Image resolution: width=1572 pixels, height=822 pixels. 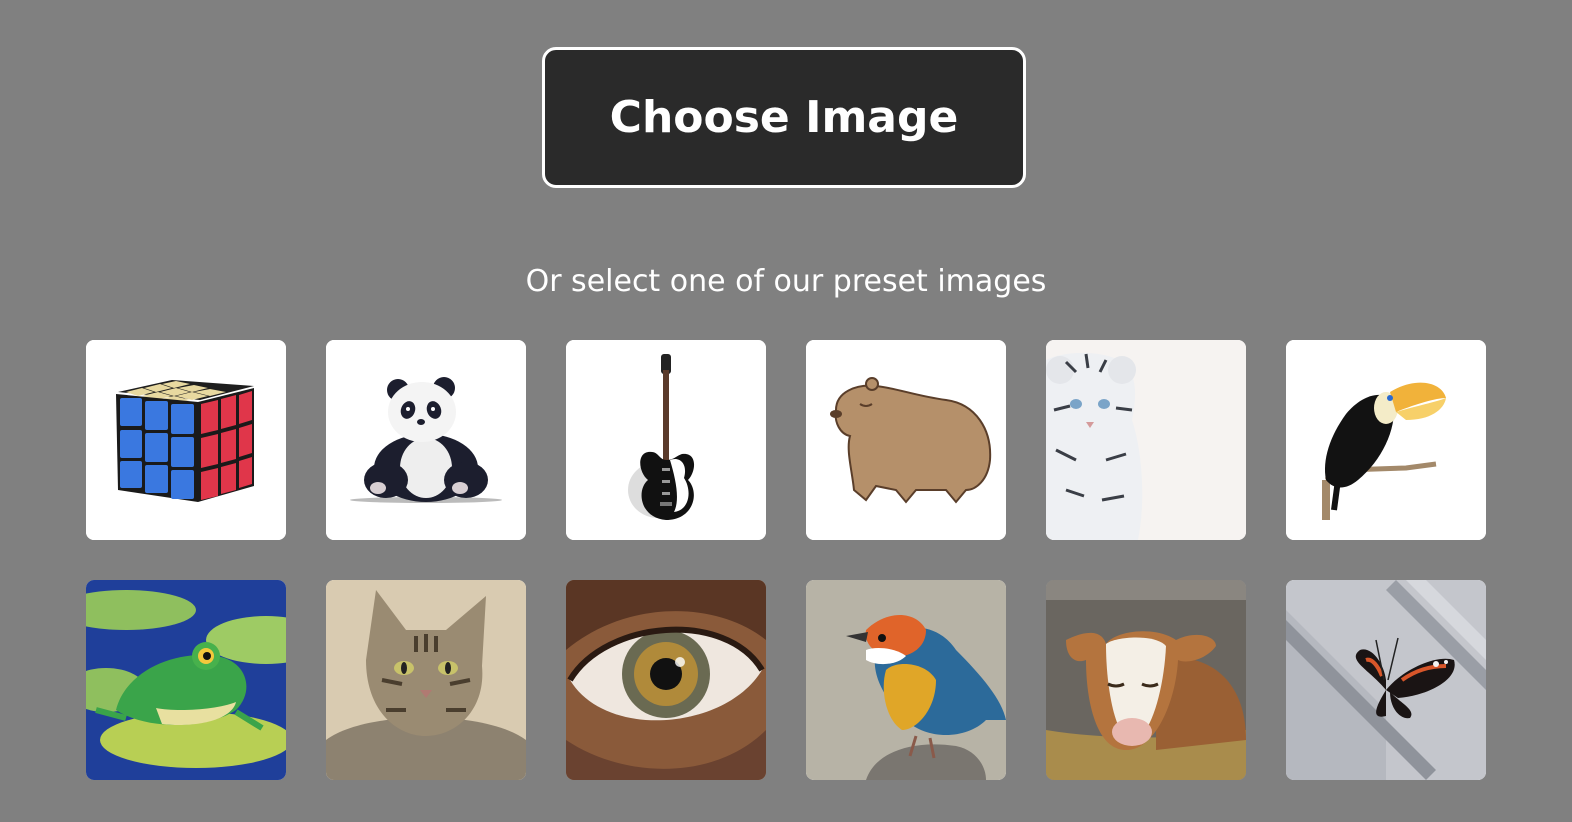 I want to click on preset-image-eye, so click(x=666, y=680).